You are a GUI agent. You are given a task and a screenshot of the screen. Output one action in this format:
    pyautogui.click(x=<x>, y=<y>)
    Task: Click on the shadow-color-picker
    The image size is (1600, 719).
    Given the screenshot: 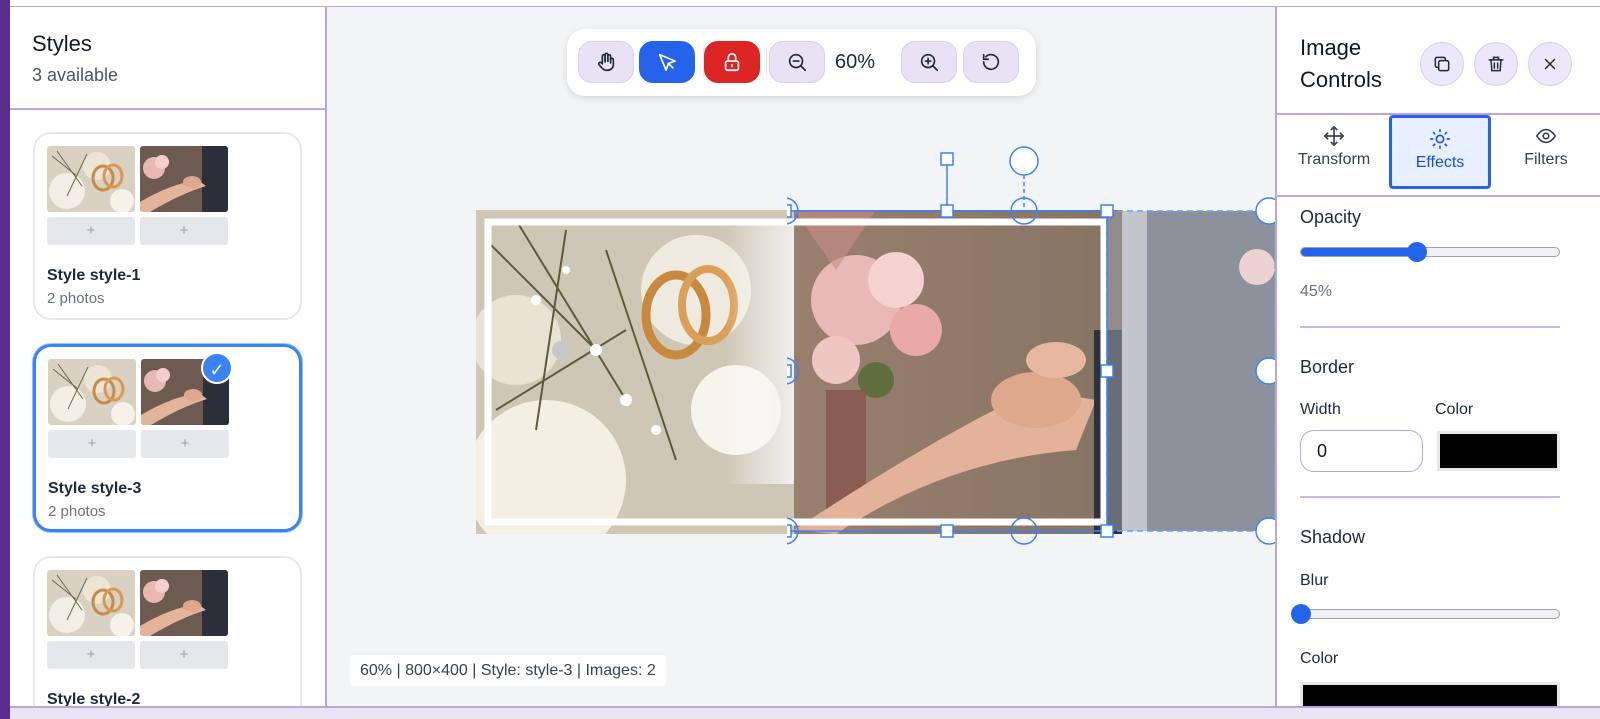 What is the action you would take?
    pyautogui.click(x=1430, y=694)
    